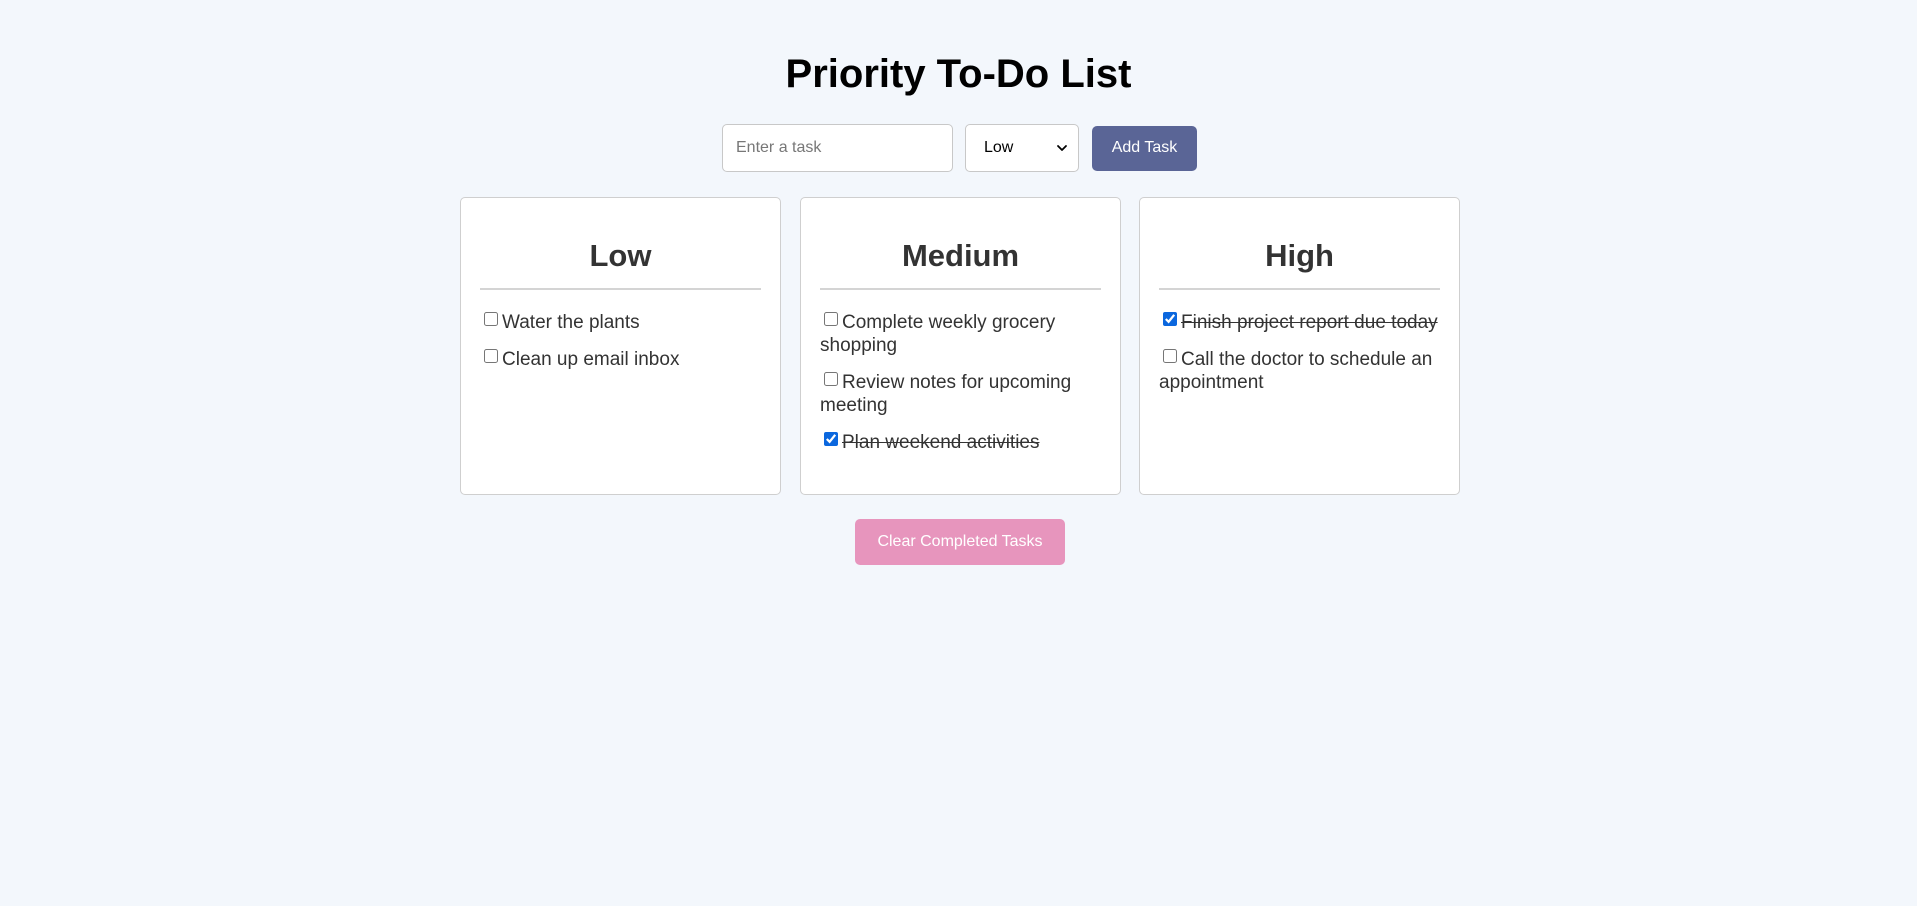  I want to click on task-item: Complete weekly grocery shopping, so click(960, 334).